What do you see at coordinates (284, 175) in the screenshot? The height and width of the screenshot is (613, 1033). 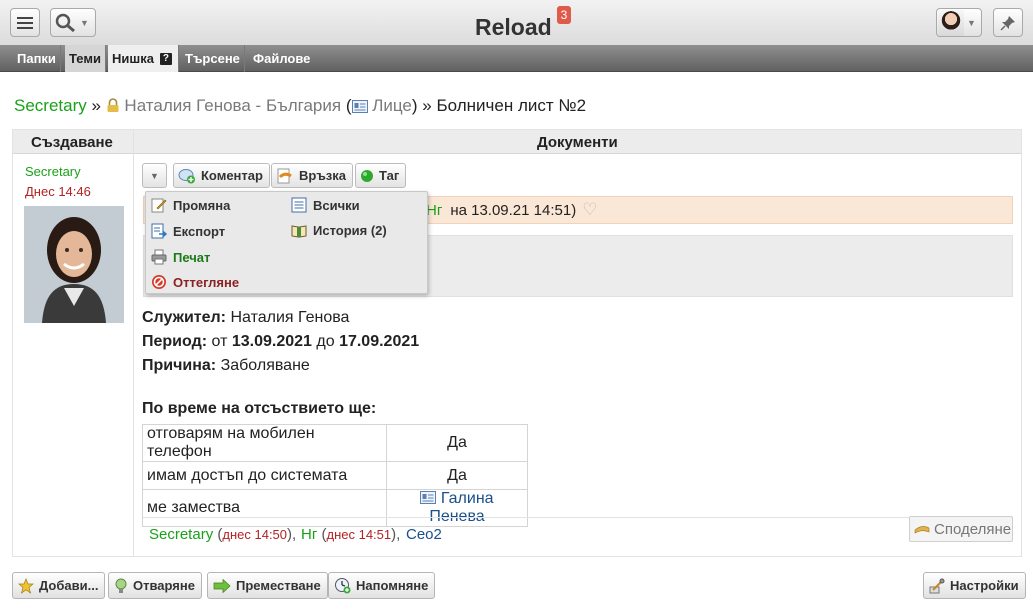 I see `link-icon` at bounding box center [284, 175].